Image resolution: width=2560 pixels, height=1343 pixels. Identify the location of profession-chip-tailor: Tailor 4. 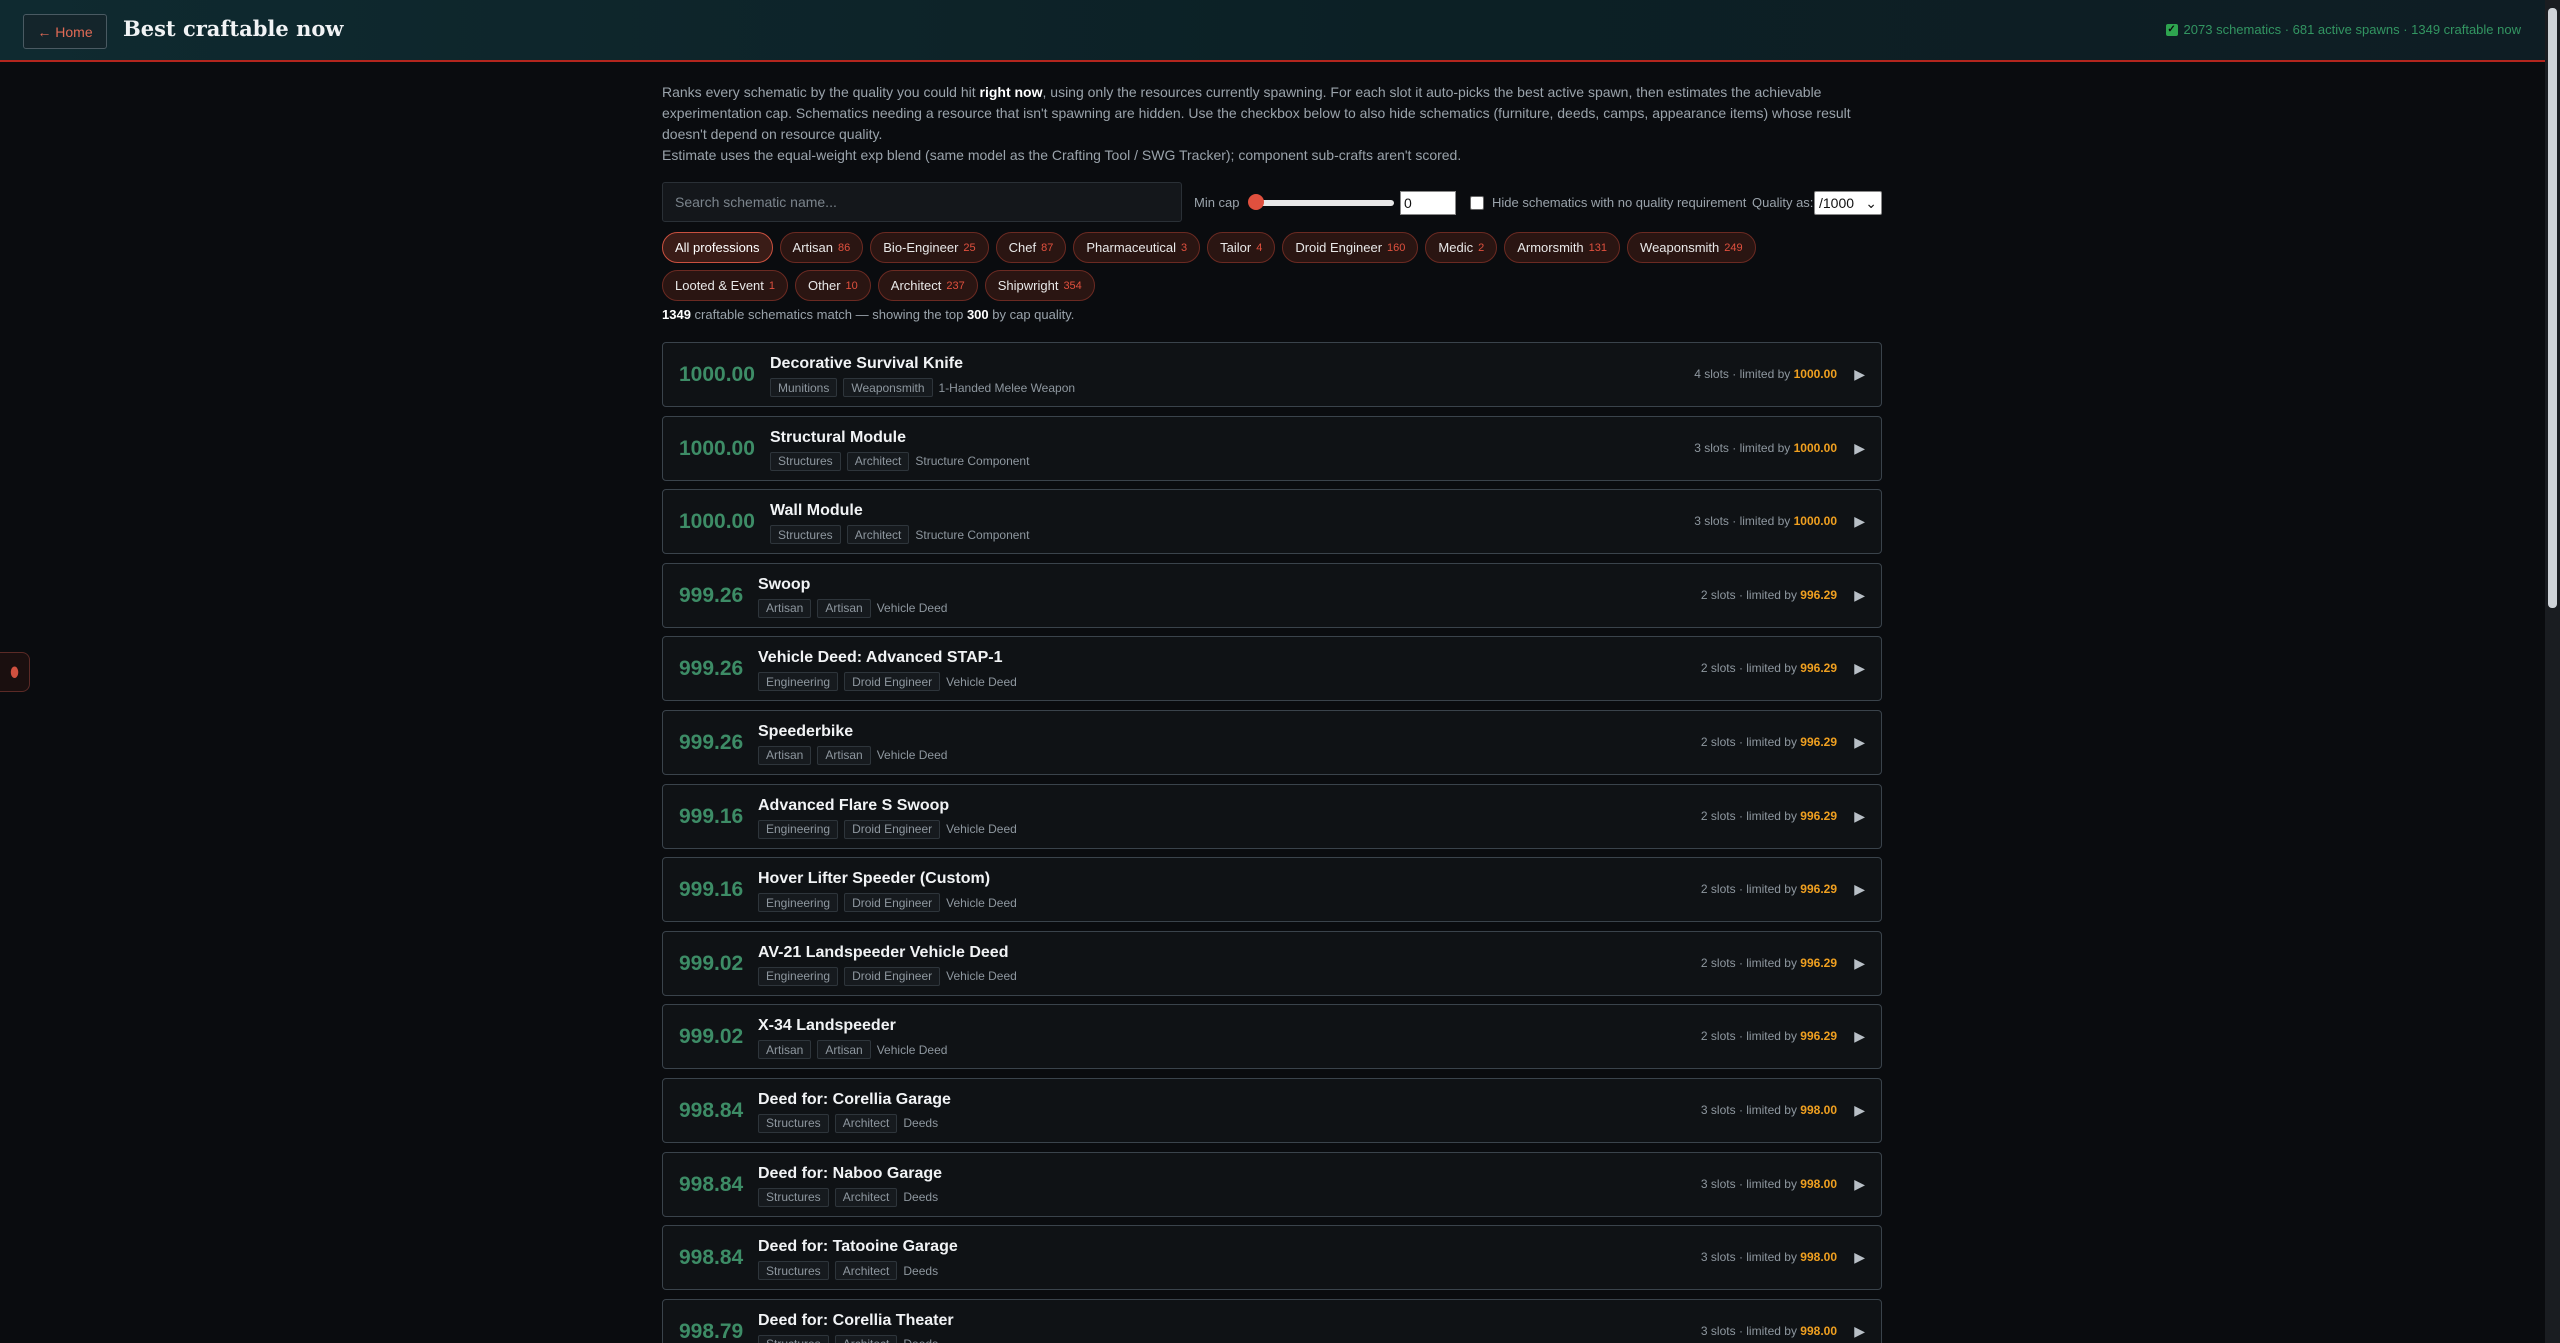
(1241, 247).